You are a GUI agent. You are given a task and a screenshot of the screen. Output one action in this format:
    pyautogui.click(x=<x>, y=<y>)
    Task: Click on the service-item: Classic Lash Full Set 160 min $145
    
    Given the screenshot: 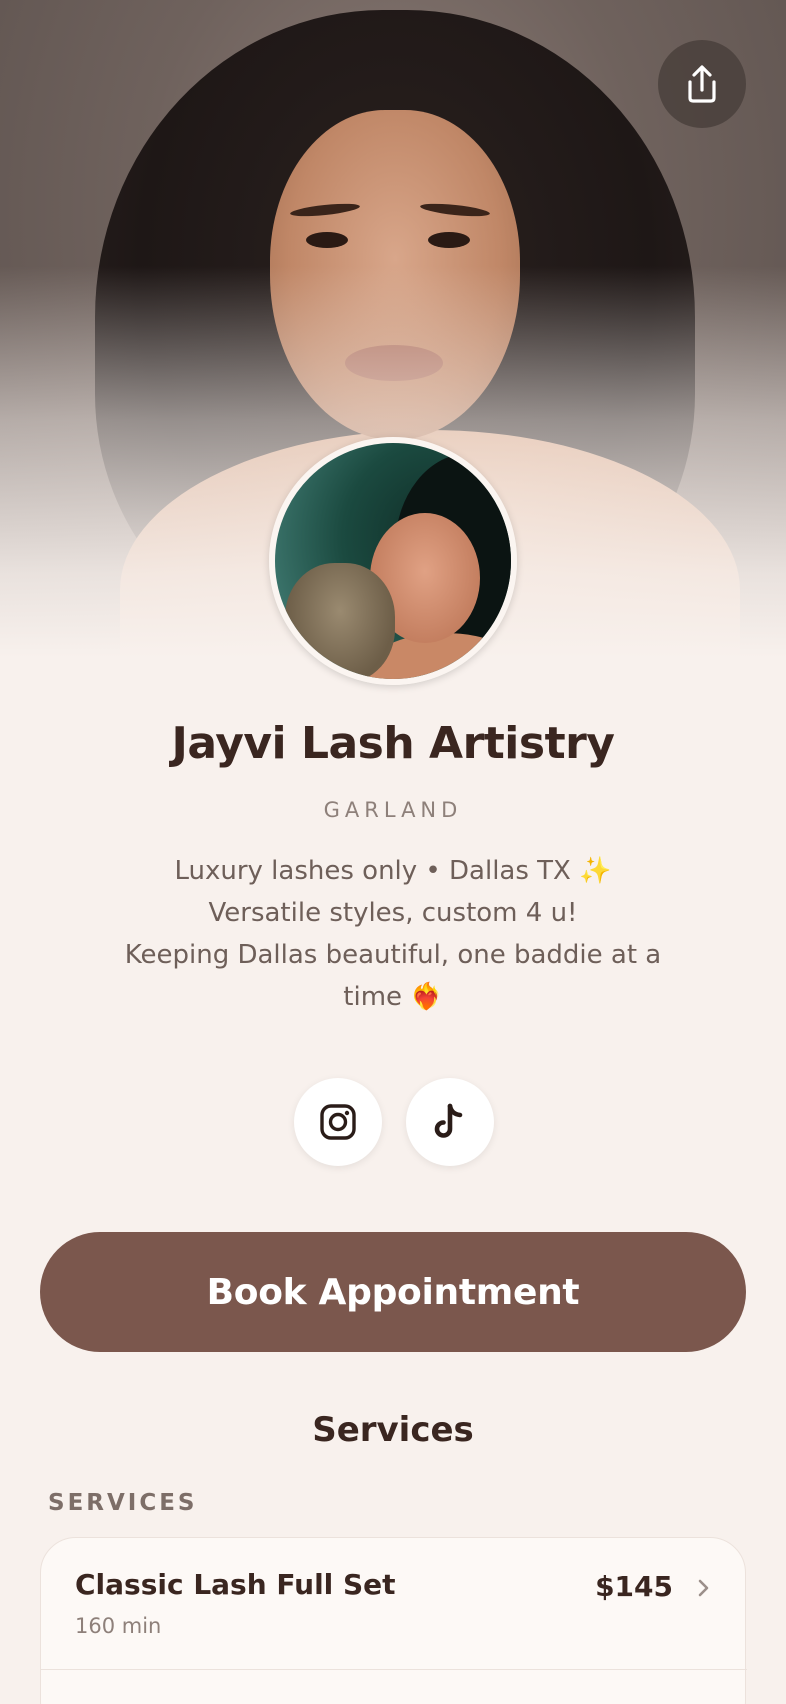 What is the action you would take?
    pyautogui.click(x=394, y=1604)
    